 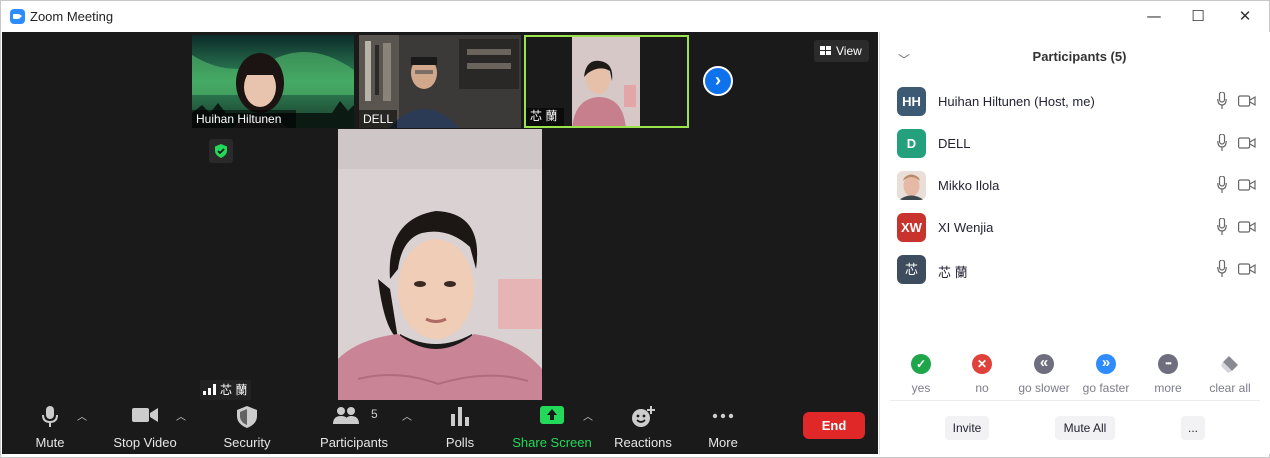 What do you see at coordinates (1230, 374) in the screenshot?
I see `feedback-clear-all-button: clear all` at bounding box center [1230, 374].